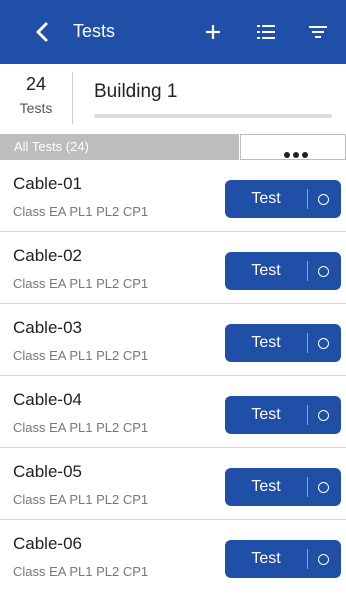 The image size is (346, 598). Describe the element at coordinates (213, 32) in the screenshot. I see `add-icon` at that location.